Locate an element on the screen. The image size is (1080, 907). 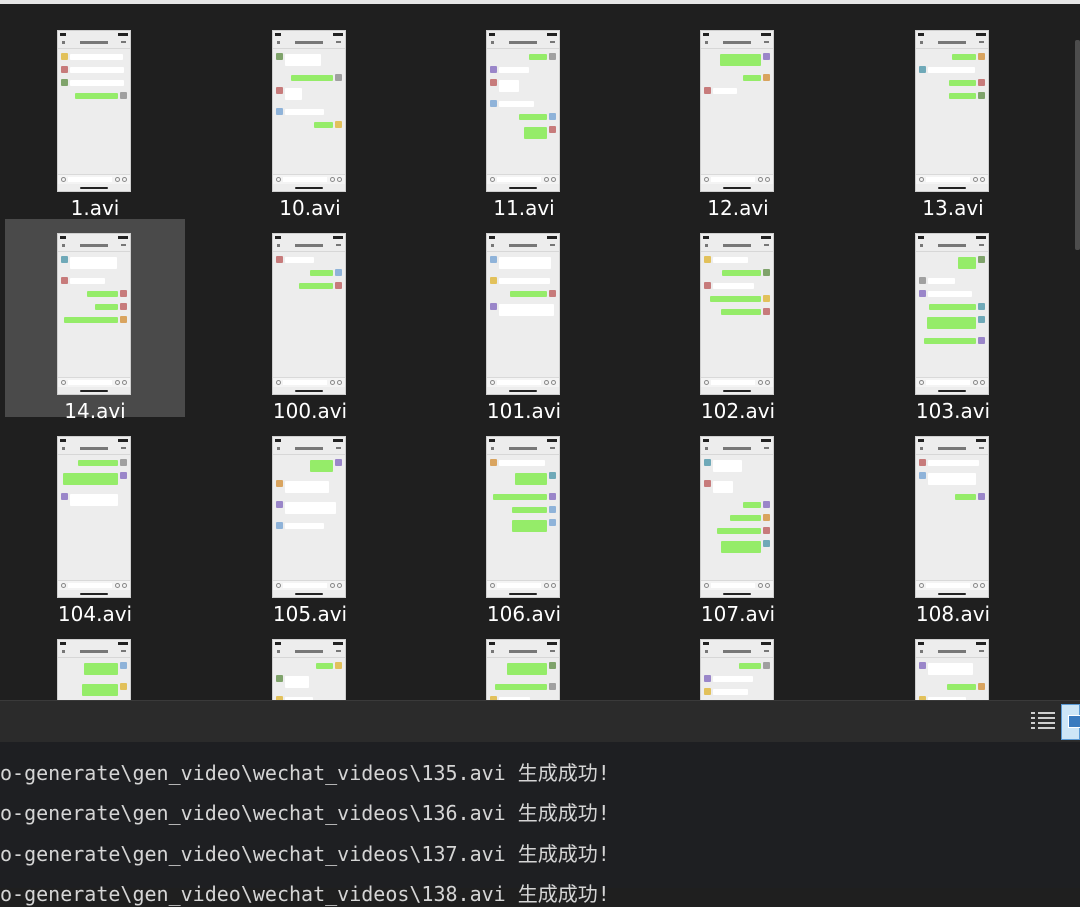
file-item: 105.avi is located at coordinates (310, 524).